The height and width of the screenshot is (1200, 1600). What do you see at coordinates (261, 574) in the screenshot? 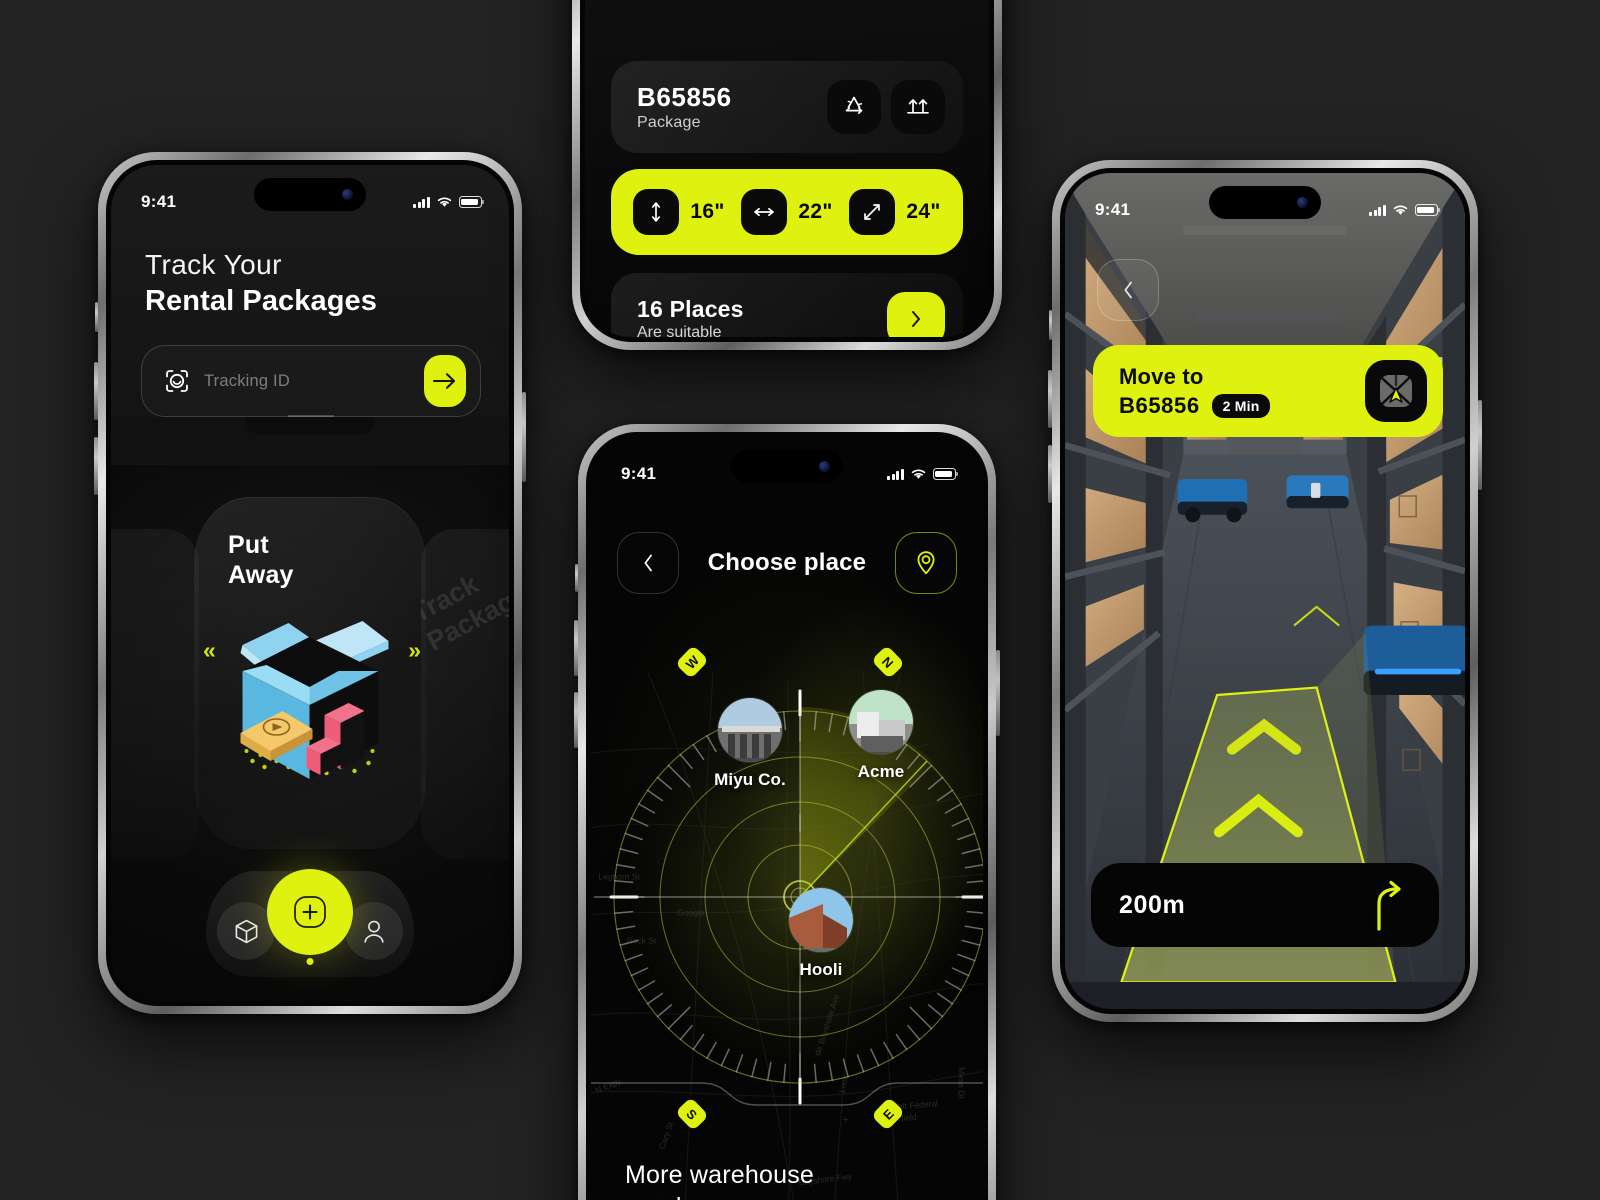
I see `carousel-title-line-2: Away` at bounding box center [261, 574].